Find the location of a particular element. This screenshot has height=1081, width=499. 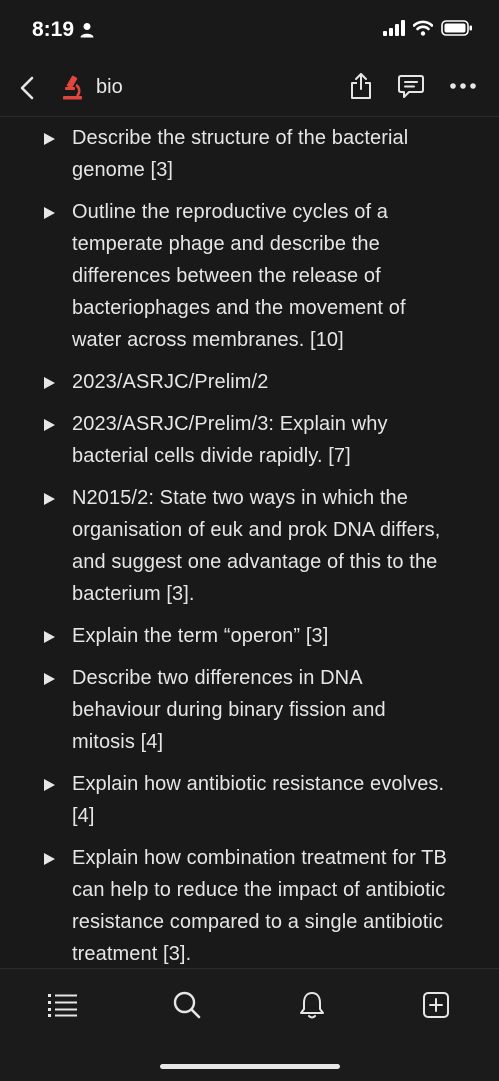

microscope-icon is located at coordinates (73, 88).